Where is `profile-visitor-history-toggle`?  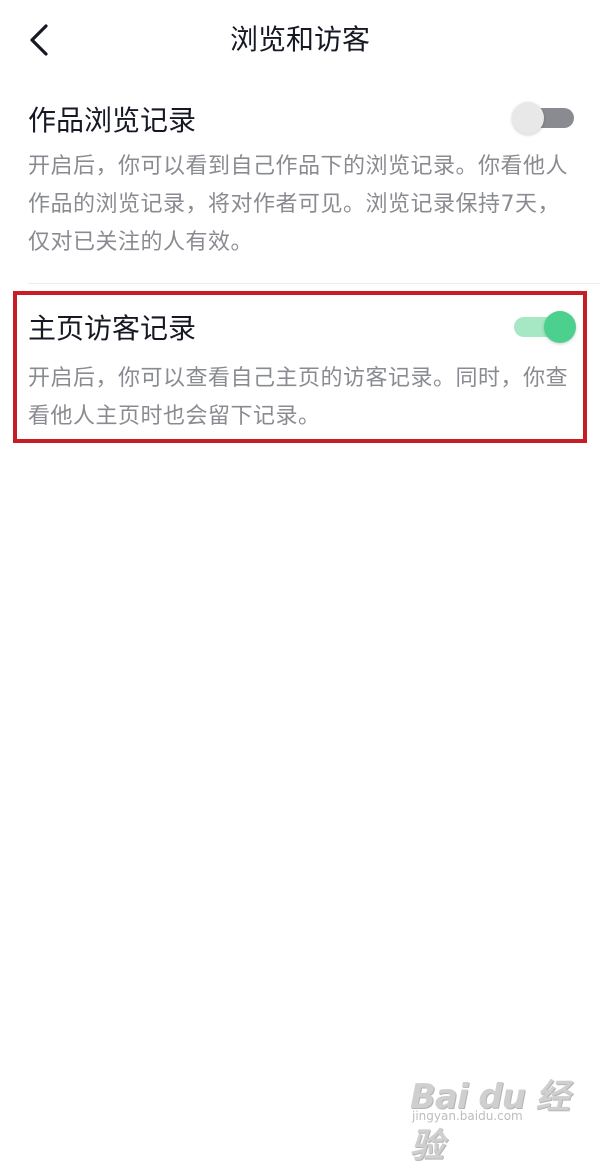 profile-visitor-history-toggle is located at coordinates (545, 327).